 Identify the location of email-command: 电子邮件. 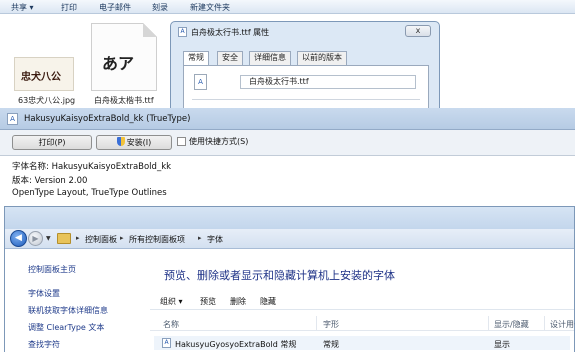
(115, 7).